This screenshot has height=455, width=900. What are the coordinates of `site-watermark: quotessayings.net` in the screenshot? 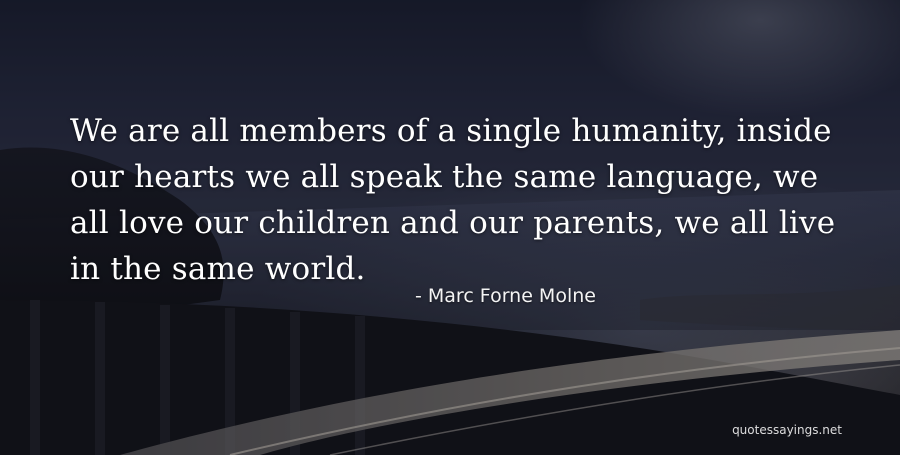 It's located at (787, 430).